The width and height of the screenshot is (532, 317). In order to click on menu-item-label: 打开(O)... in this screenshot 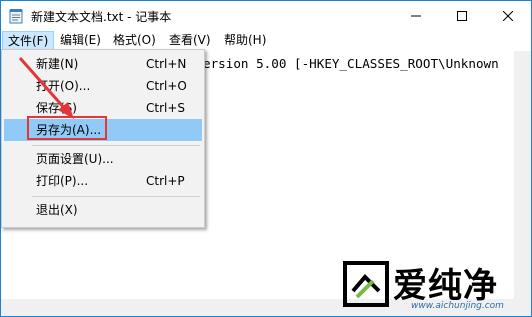, I will do `click(63, 86)`.